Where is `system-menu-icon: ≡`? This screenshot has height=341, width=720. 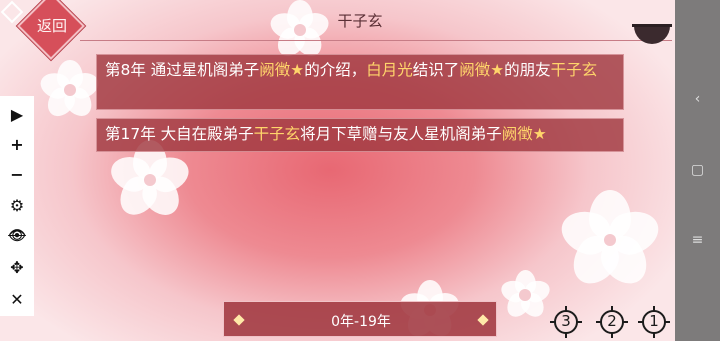 system-menu-icon: ≡ is located at coordinates (697, 240).